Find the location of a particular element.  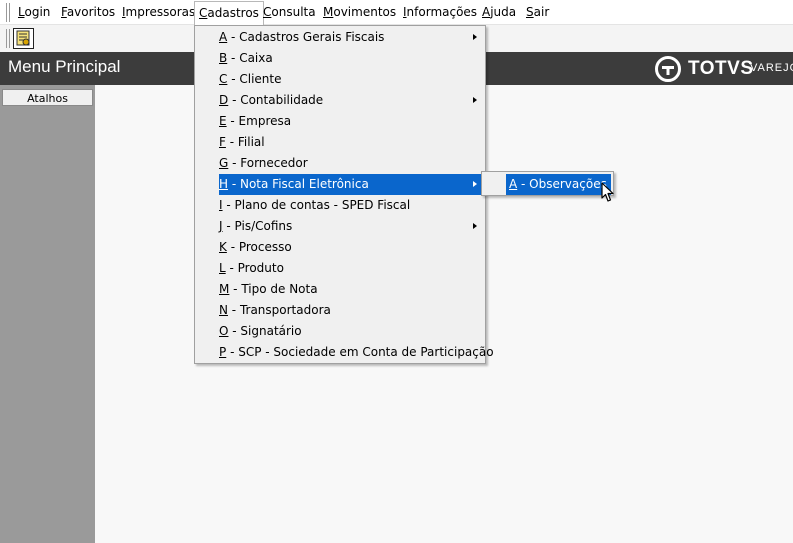

report-icon is located at coordinates (23, 38).